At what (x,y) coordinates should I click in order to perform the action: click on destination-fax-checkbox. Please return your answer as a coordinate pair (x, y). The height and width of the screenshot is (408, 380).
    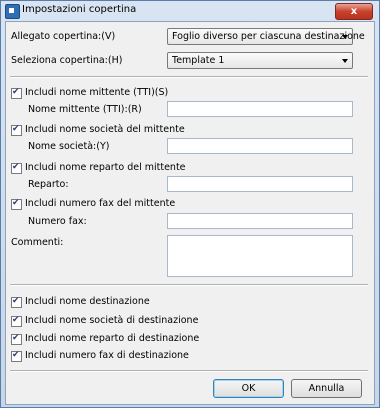
    Looking at the image, I should click on (16, 356).